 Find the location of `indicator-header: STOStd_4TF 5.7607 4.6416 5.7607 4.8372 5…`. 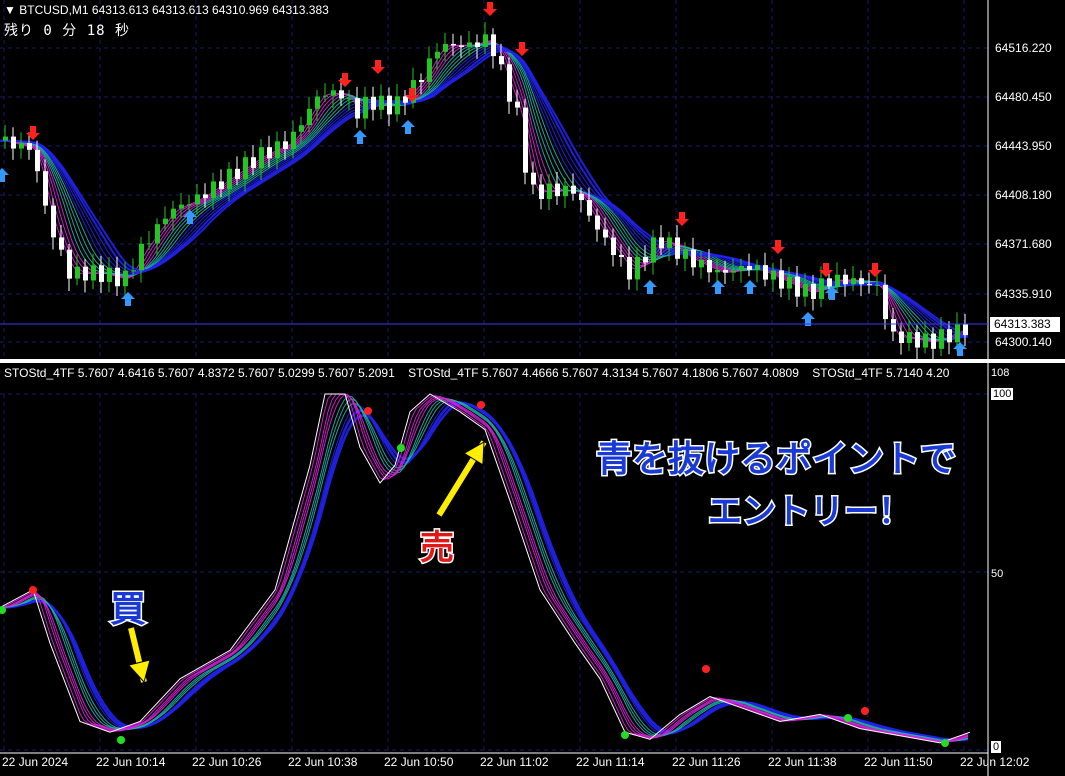

indicator-header: STOStd_4TF 5.7607 4.6416 5.7607 4.8372 5… is located at coordinates (481, 373).